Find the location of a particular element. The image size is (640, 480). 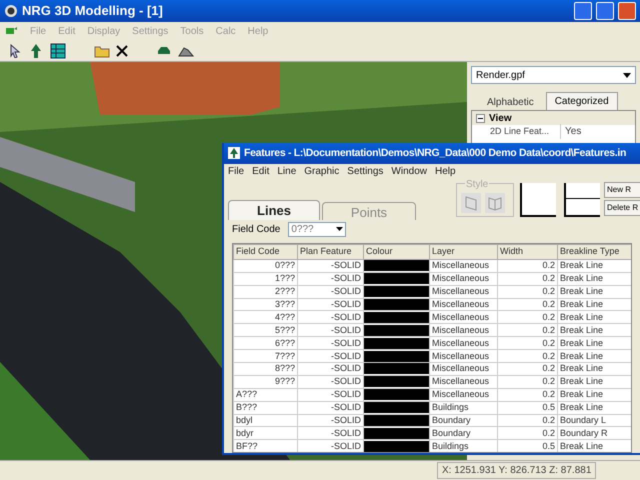

table-cell: 1??? is located at coordinates (266, 279).